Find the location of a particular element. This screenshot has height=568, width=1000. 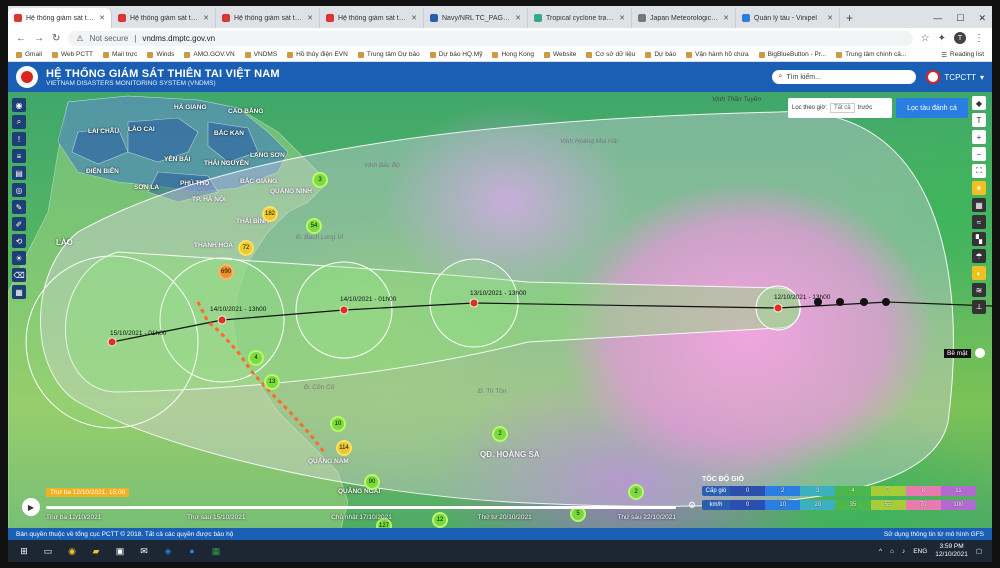

station-cluster: 54 is located at coordinates (314, 226).